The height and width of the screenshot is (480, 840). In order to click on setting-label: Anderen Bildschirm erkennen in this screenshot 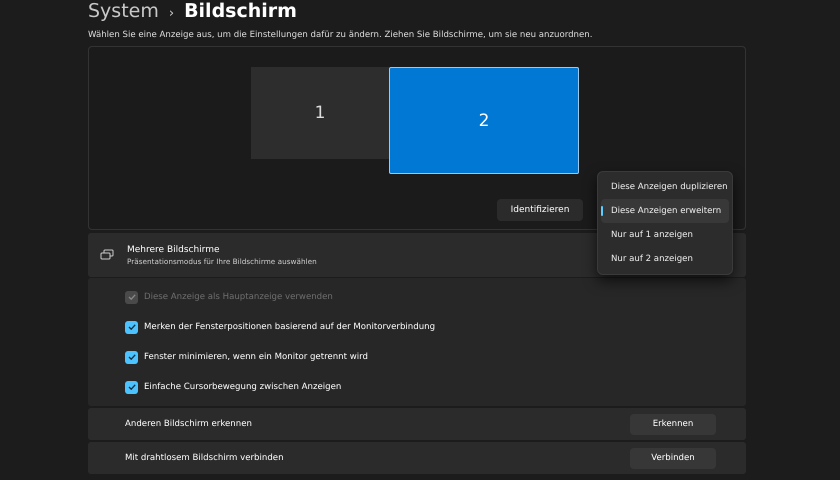, I will do `click(188, 424)`.